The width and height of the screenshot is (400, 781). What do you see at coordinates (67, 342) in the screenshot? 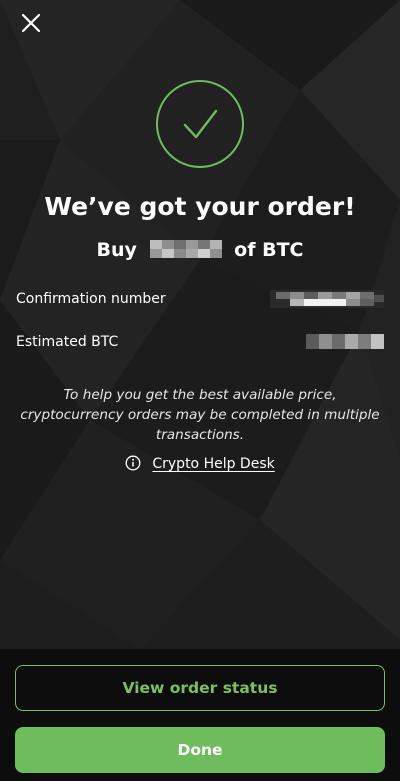
I see `estimated-btc-label: Estimated BTC` at bounding box center [67, 342].